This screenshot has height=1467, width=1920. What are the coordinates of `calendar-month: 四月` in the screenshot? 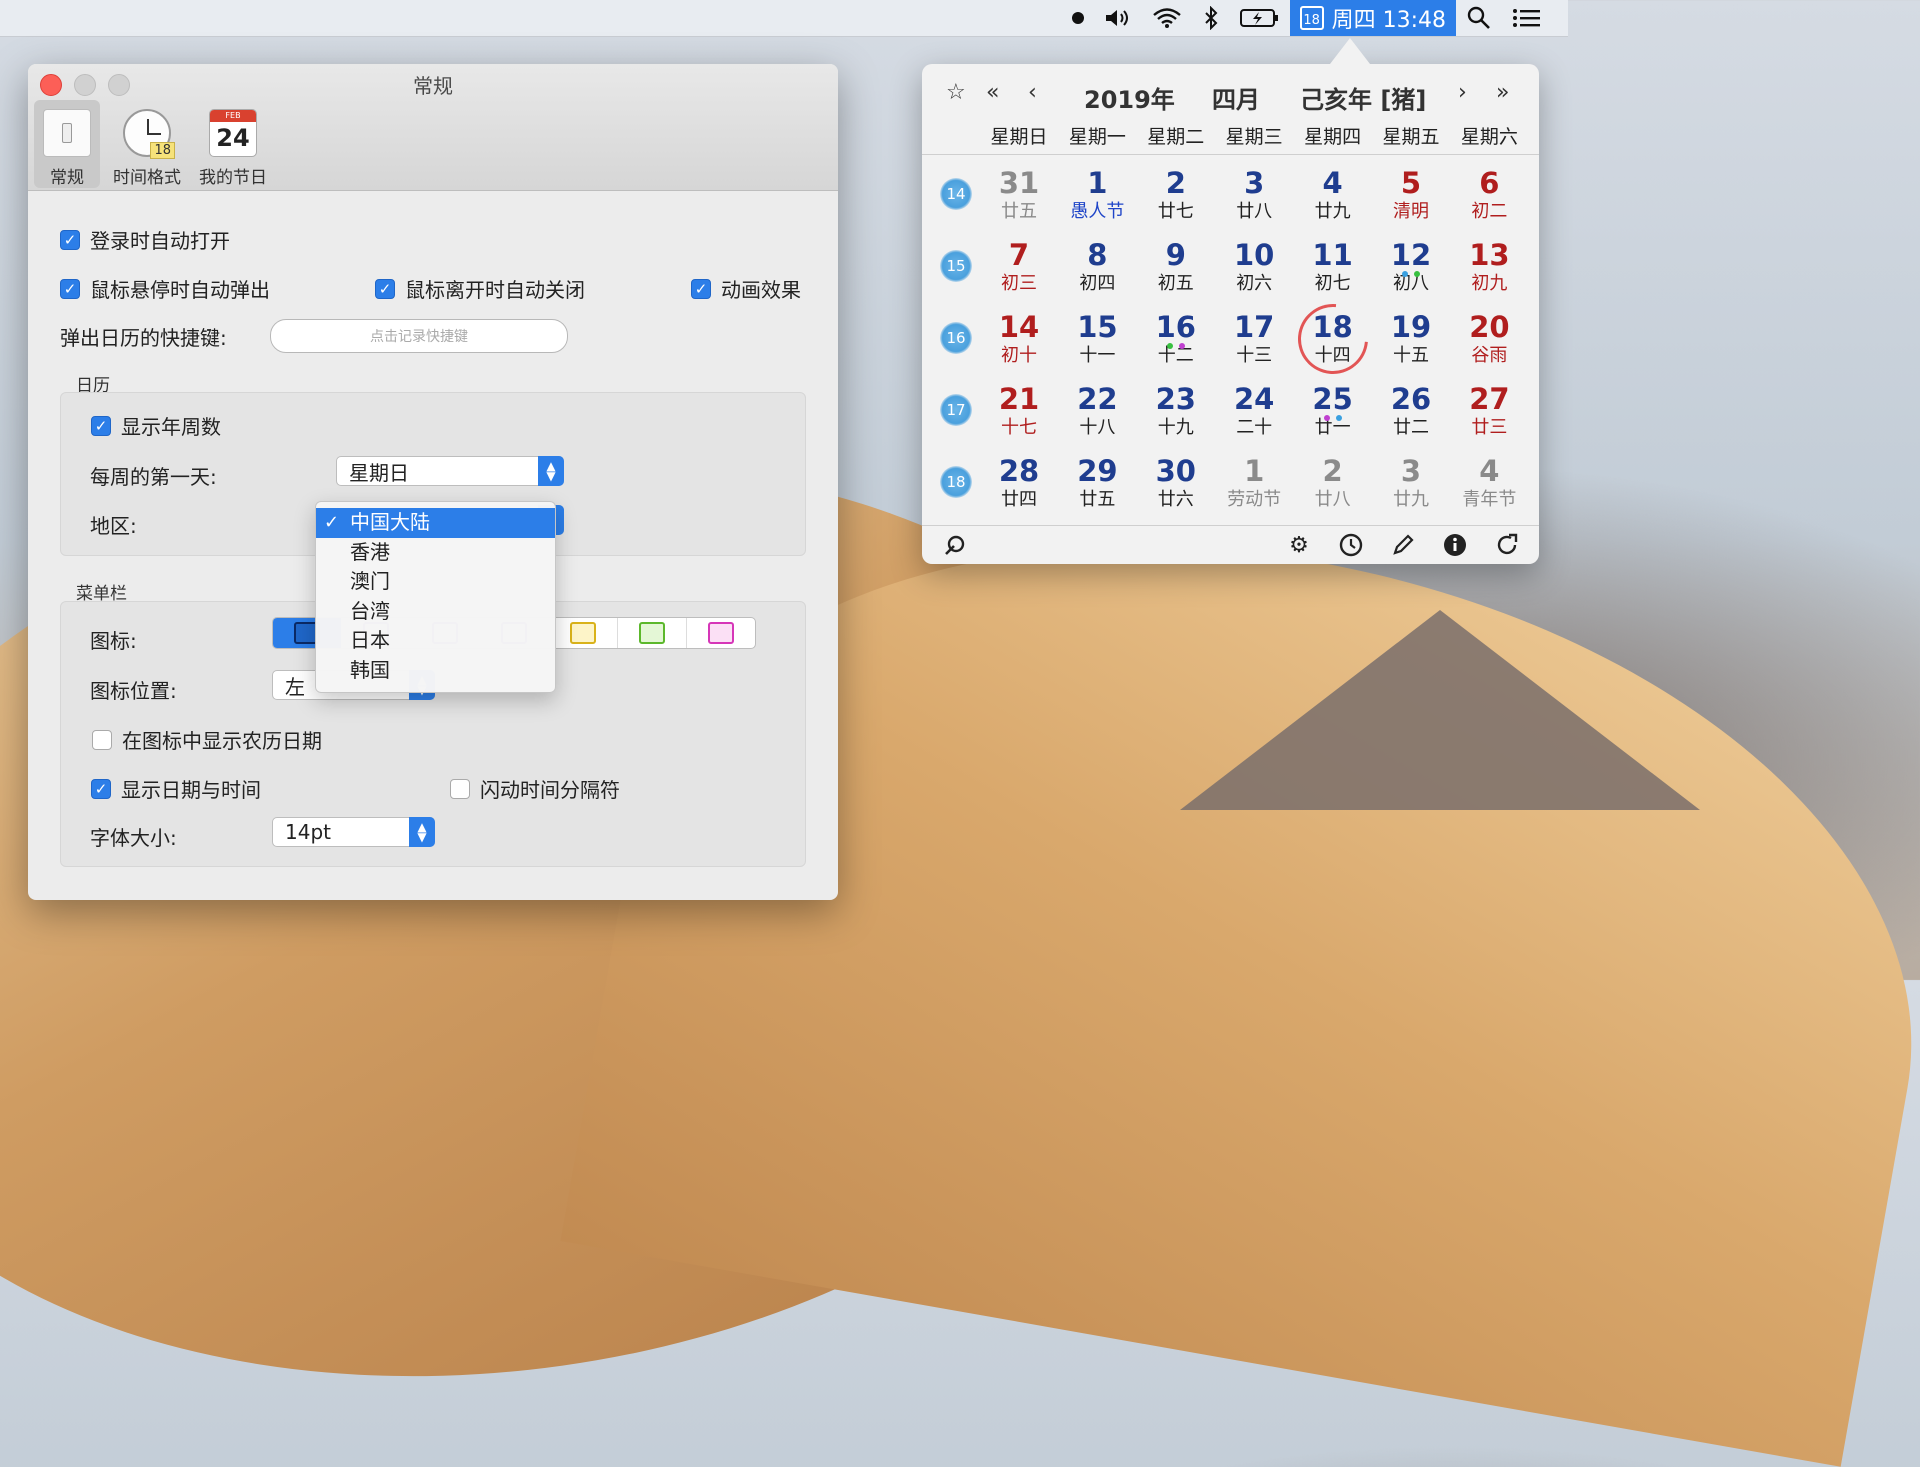 It's located at (1236, 97).